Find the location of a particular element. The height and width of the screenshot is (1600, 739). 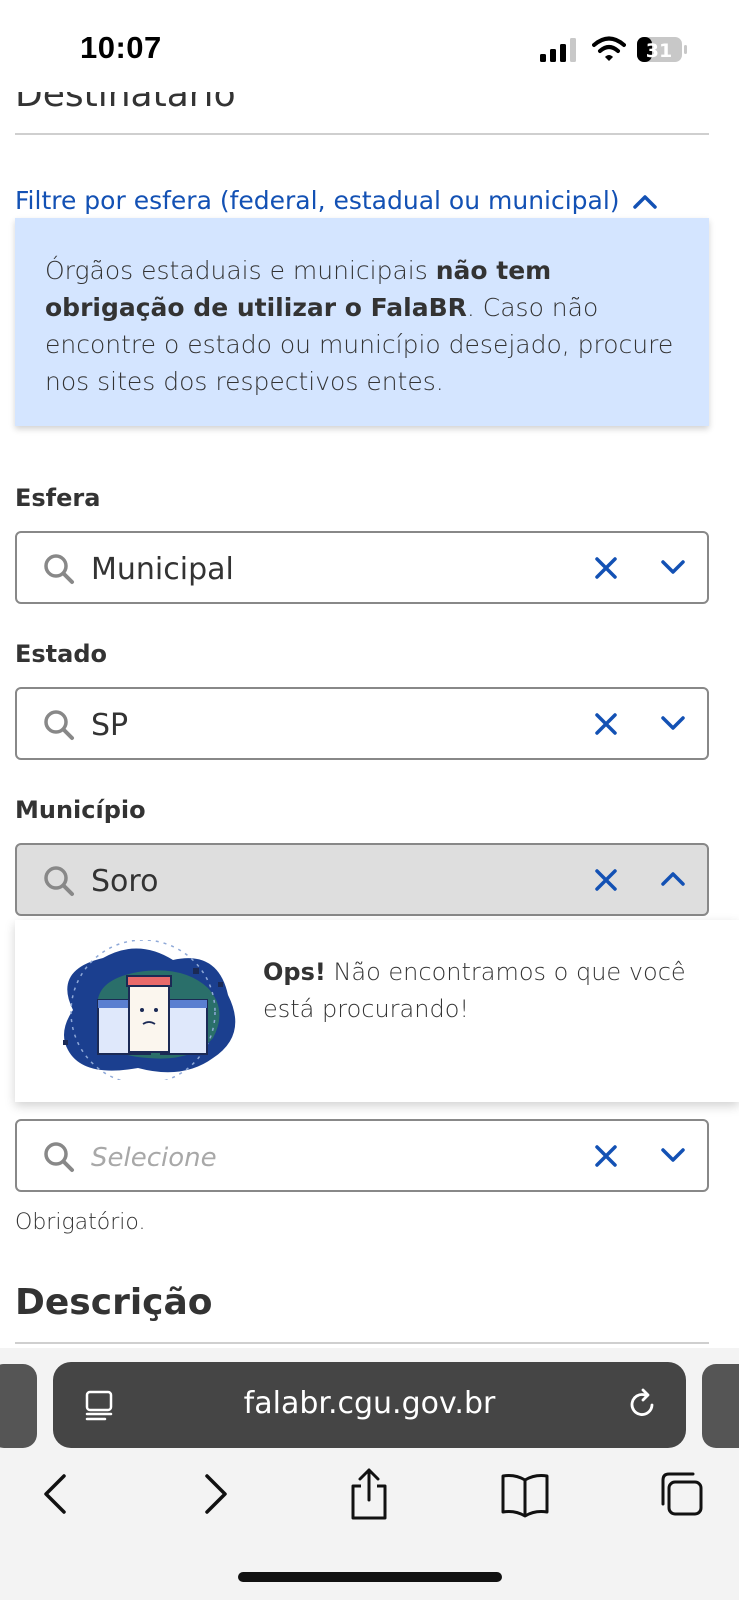

esfera-label: Esfera is located at coordinates (58, 498).